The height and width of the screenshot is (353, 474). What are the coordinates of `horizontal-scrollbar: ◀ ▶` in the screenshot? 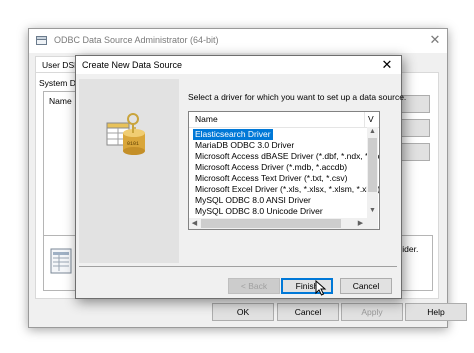 It's located at (278, 223).